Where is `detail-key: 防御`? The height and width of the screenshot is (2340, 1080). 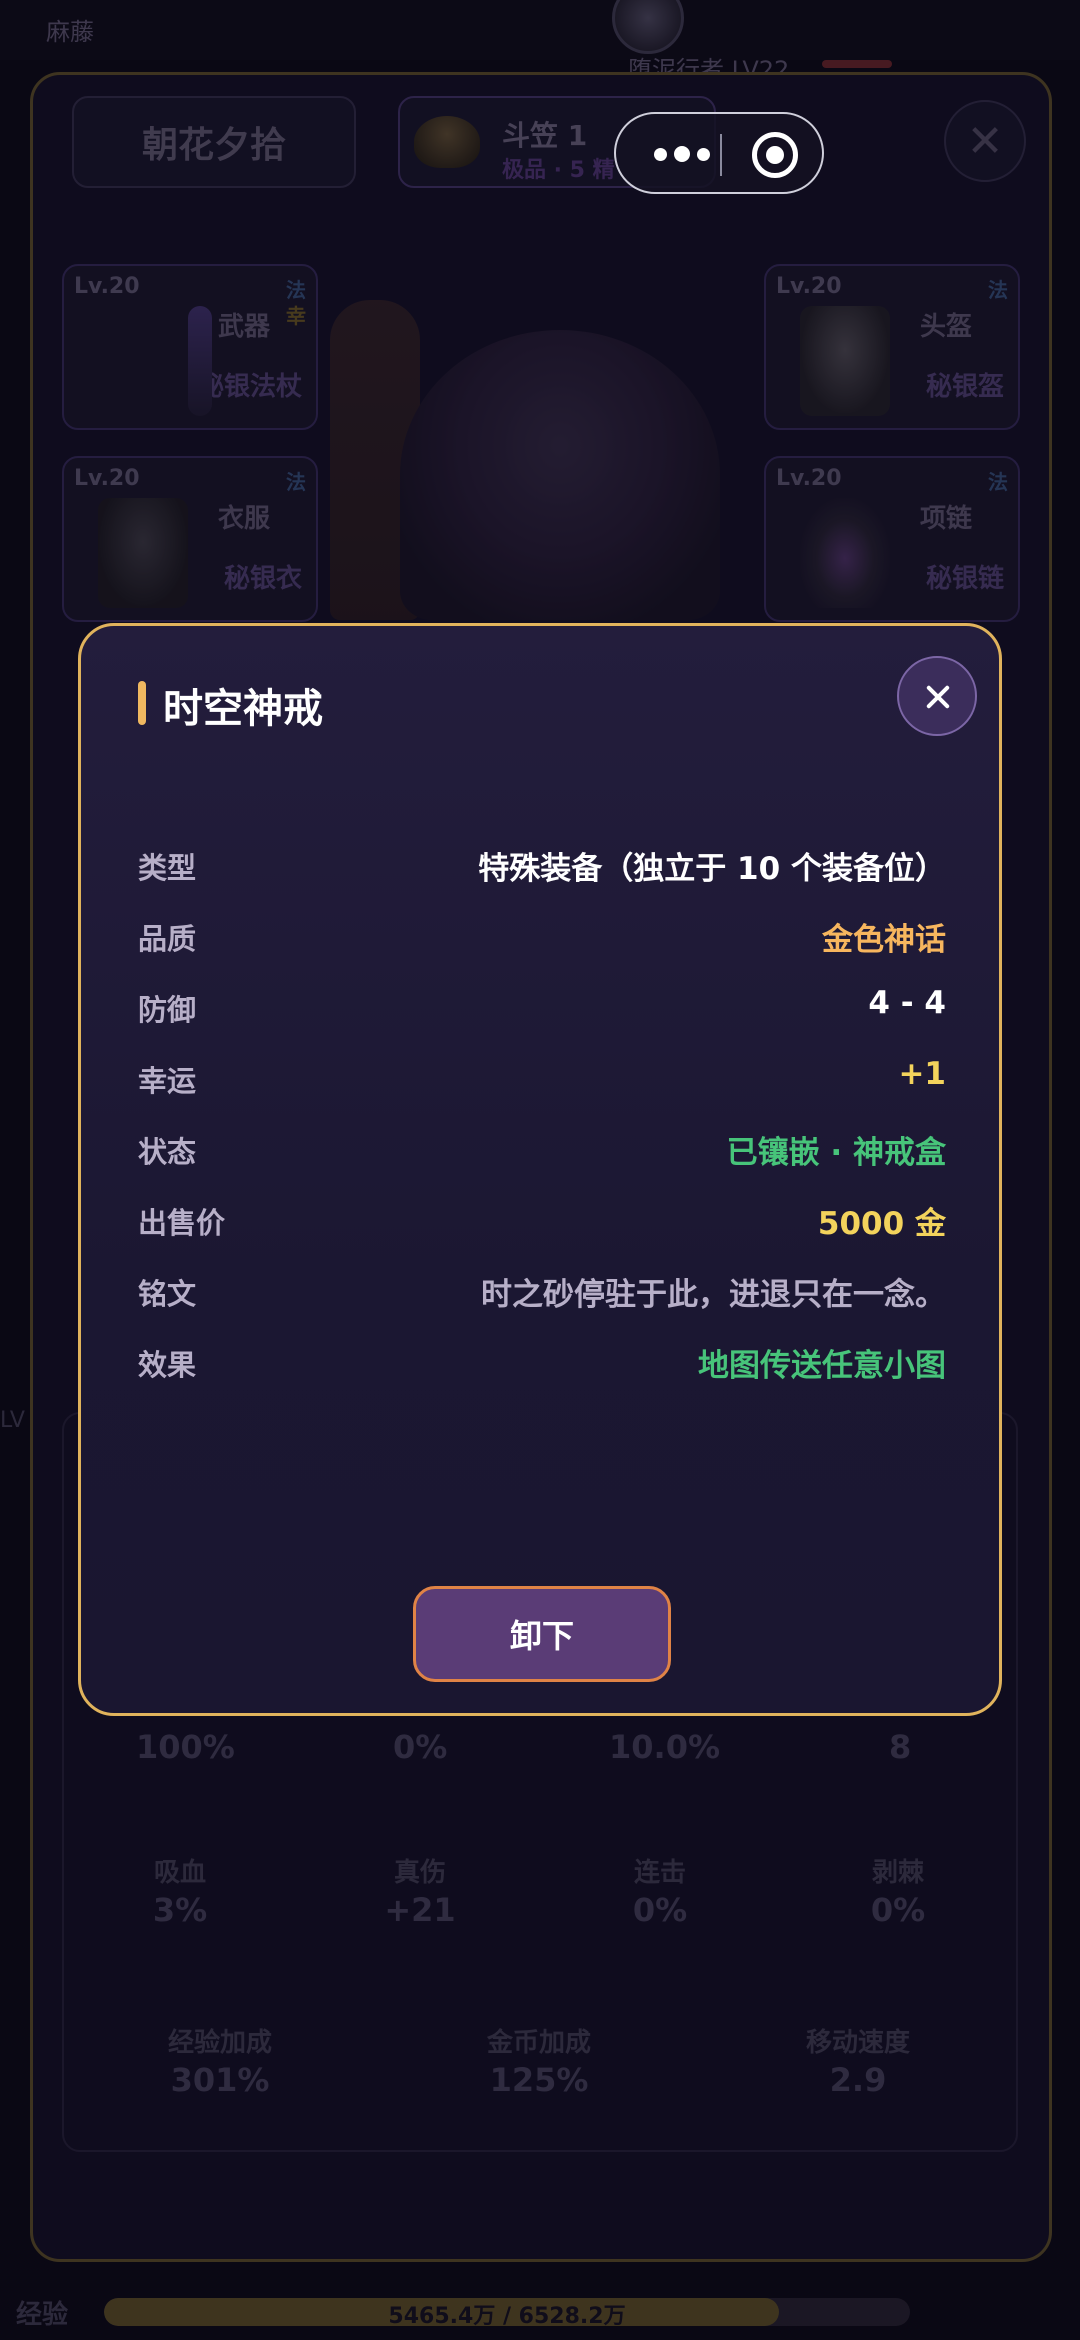 detail-key: 防御 is located at coordinates (167, 1010).